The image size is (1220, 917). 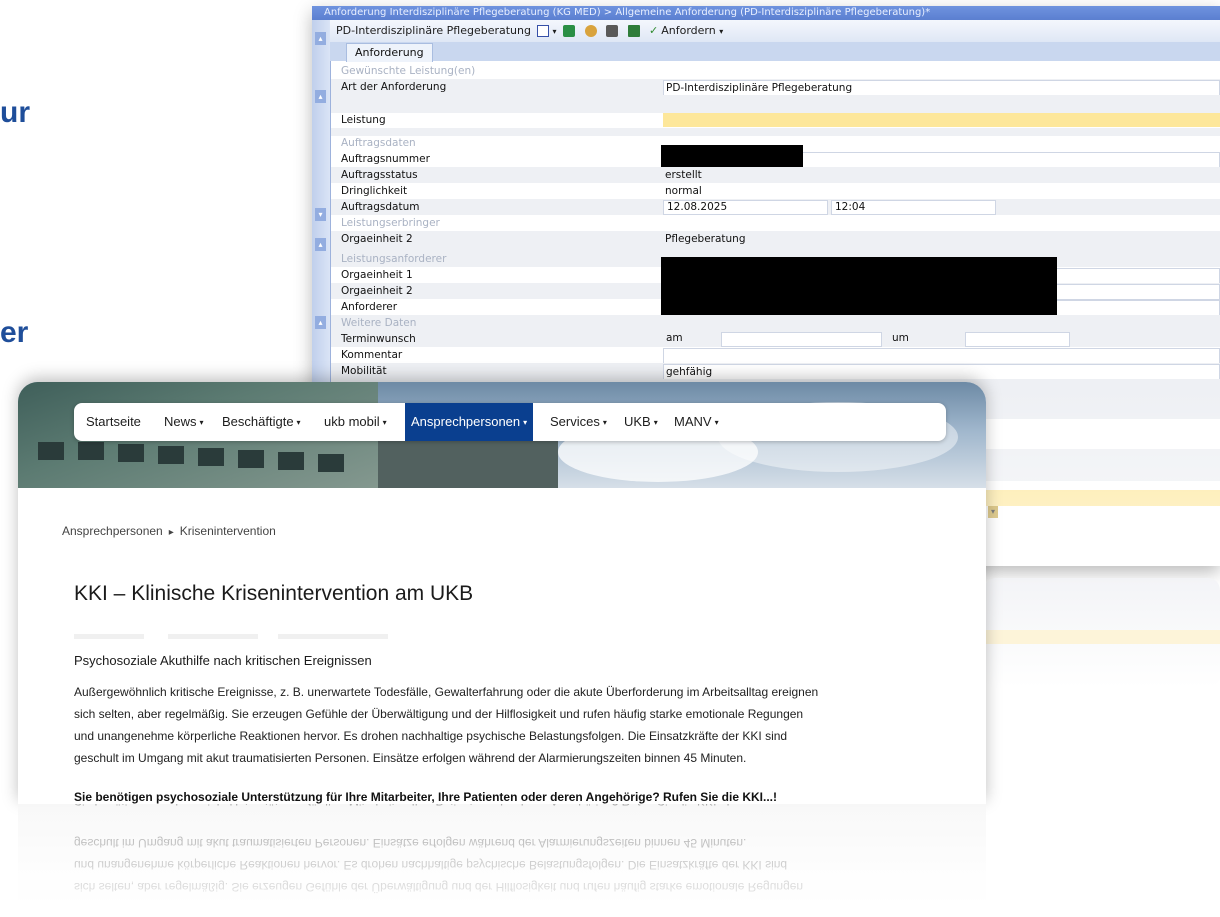 What do you see at coordinates (227, 531) in the screenshot?
I see `breadcrumb-current: Krisenintervention` at bounding box center [227, 531].